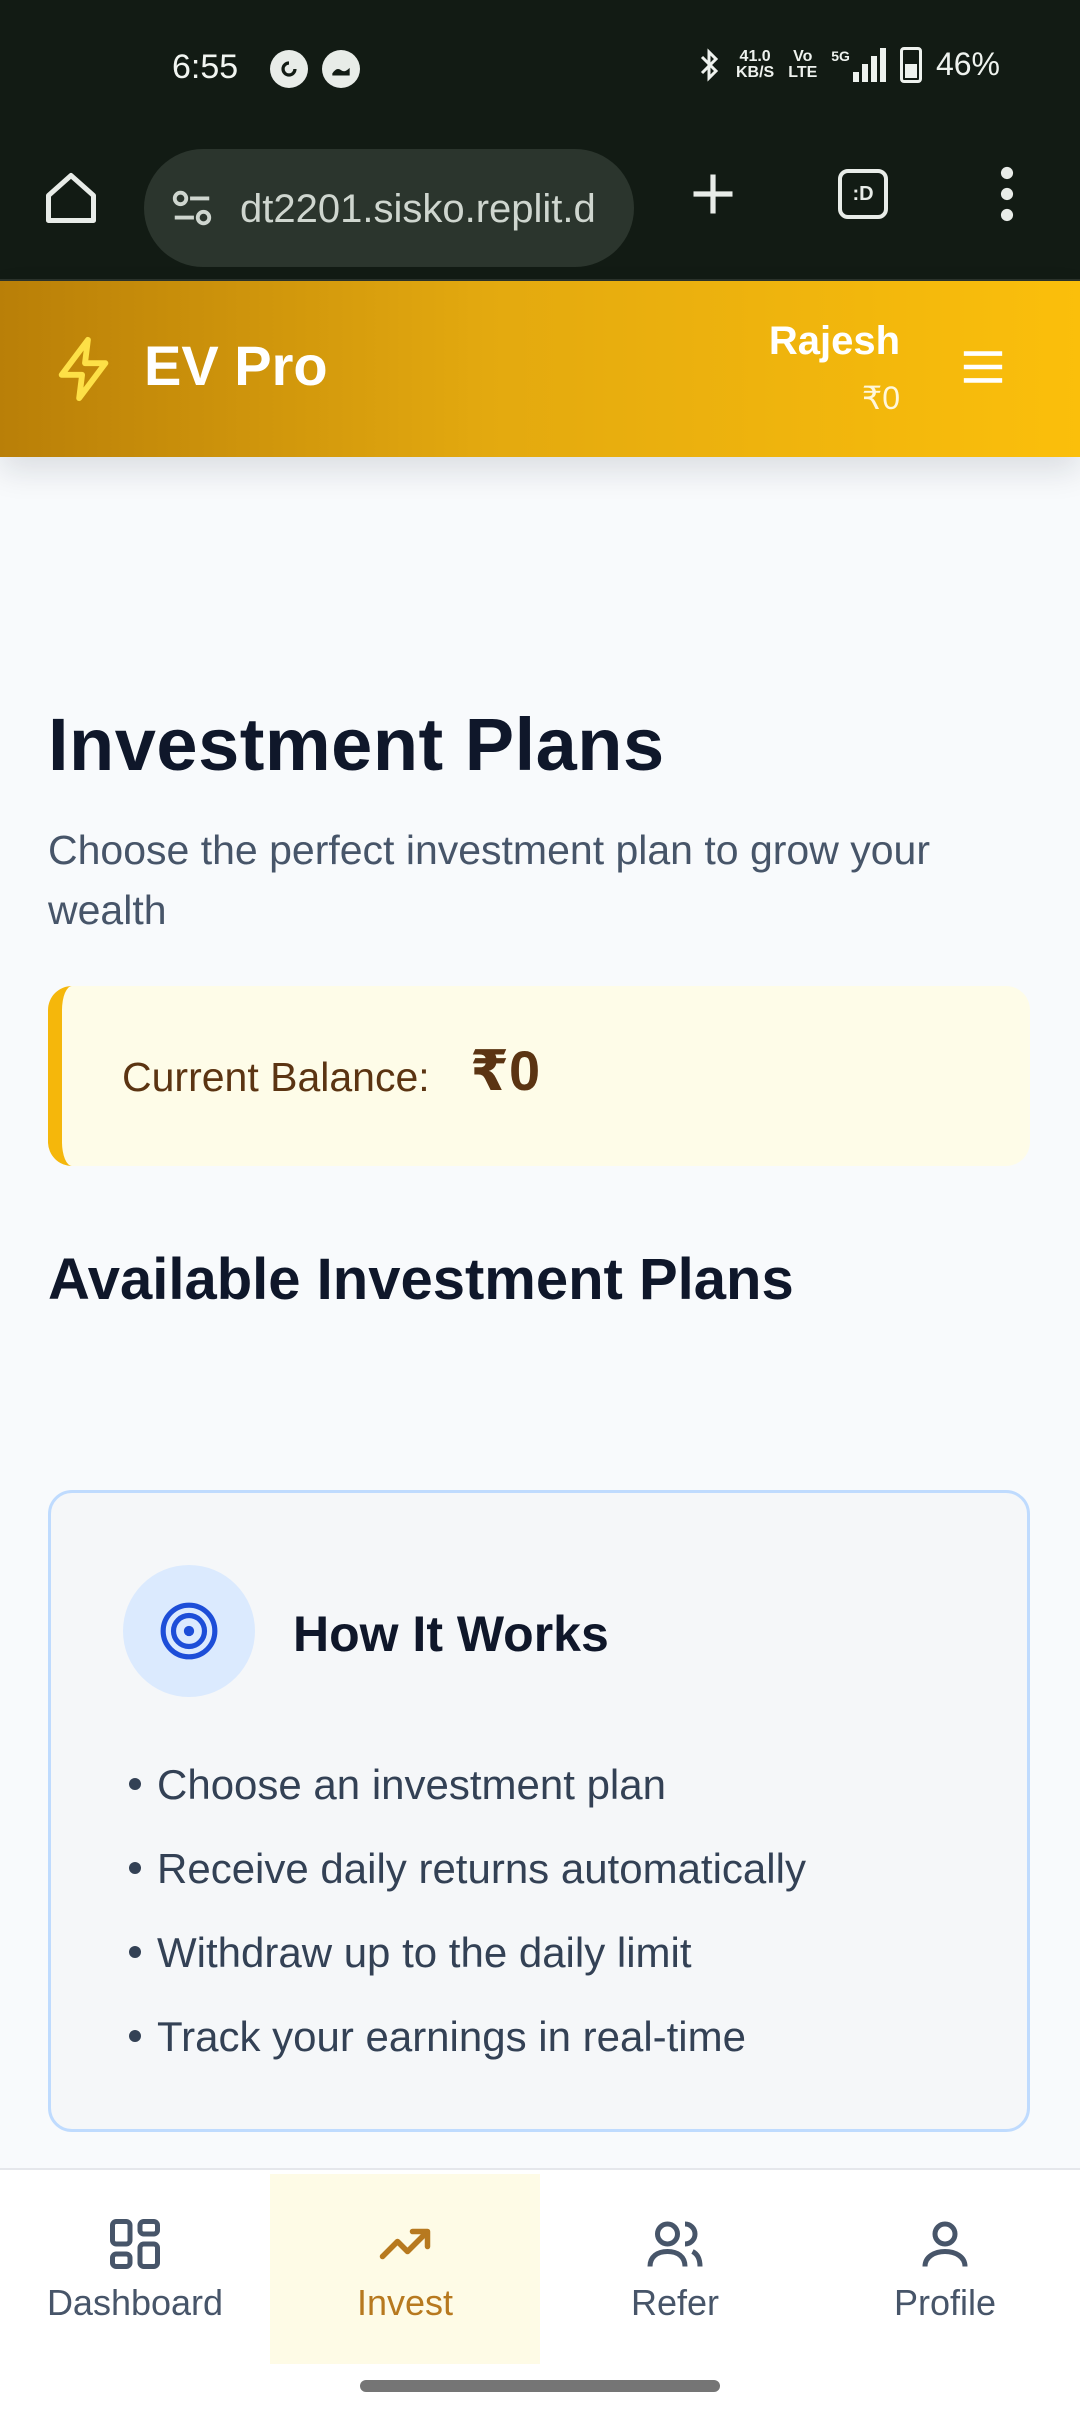  Describe the element at coordinates (834, 341) in the screenshot. I see `user-name: Rajesh` at that location.